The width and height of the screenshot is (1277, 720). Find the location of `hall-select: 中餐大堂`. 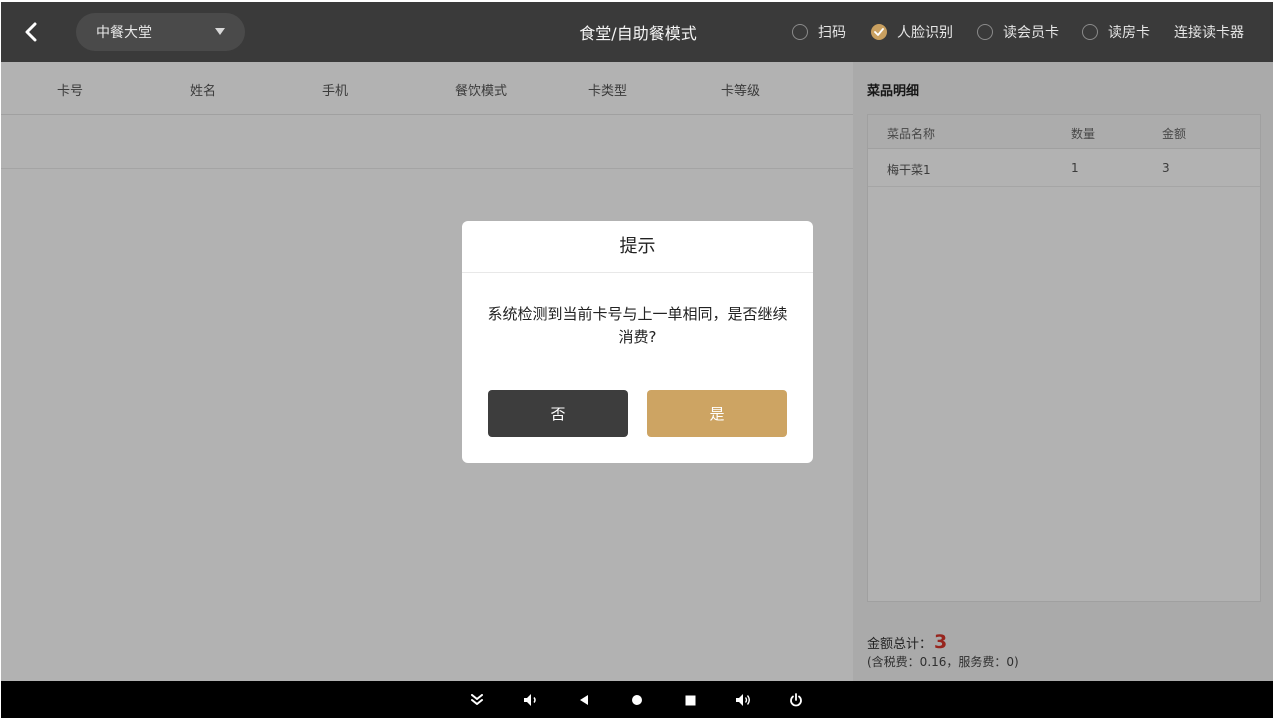

hall-select: 中餐大堂 is located at coordinates (160, 32).